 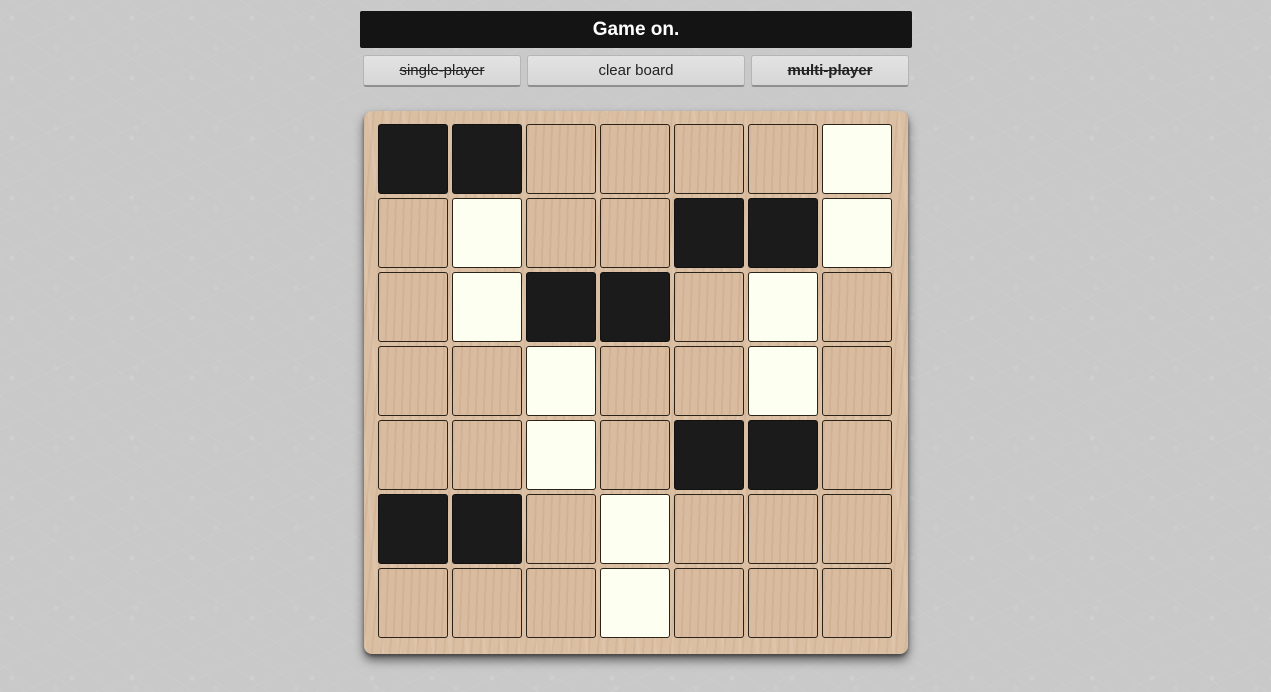 I want to click on board-cell-r2-c2-white, so click(x=487, y=233).